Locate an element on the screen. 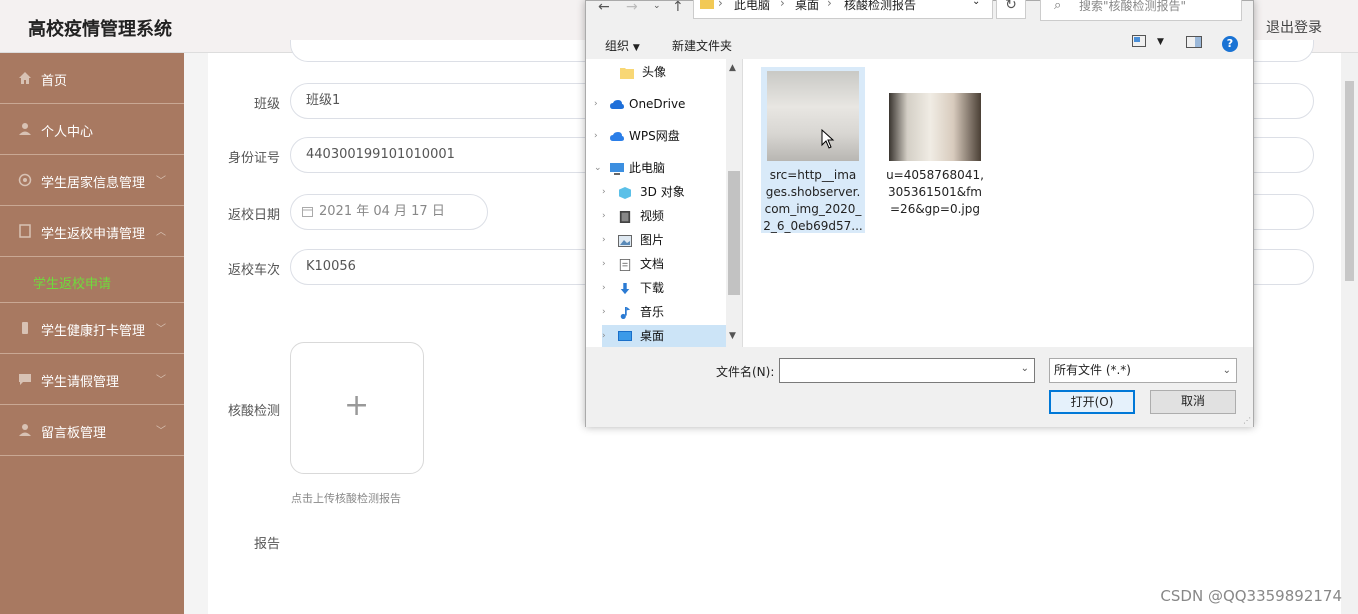 The width and height of the screenshot is (1358, 614). new-folder-button: 新建文件夹 is located at coordinates (702, 45).